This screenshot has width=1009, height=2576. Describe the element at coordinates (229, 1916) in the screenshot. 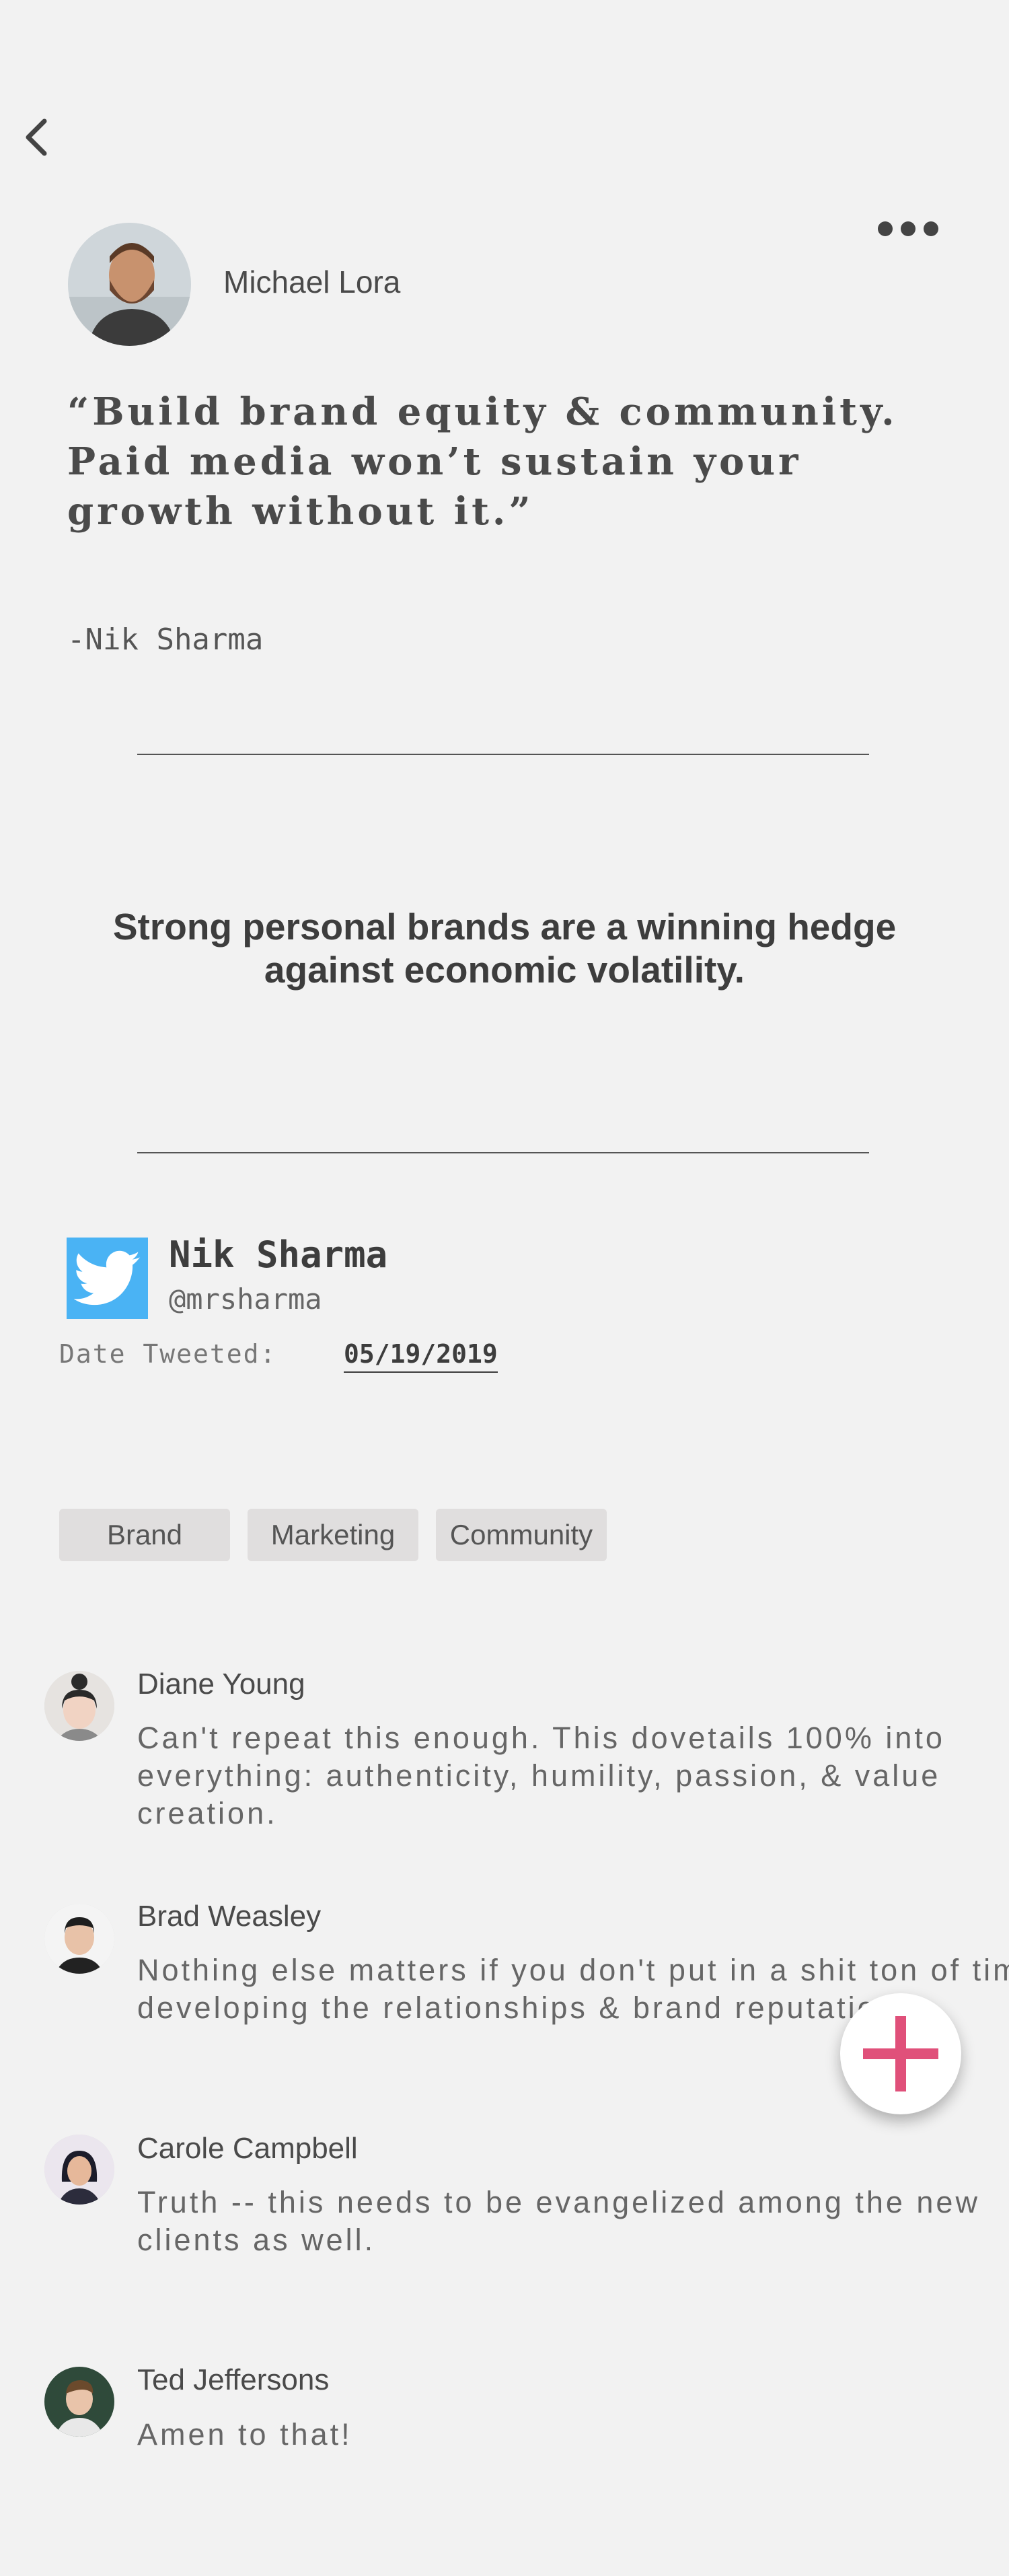

I see `commenter-name: Brad Weasley` at that location.